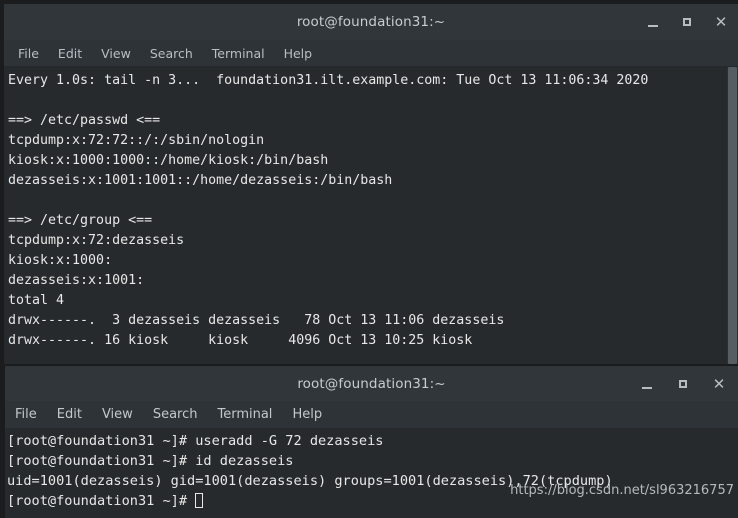  What do you see at coordinates (84, 120) in the screenshot?
I see `terminal-line: ==> /etc/passwd <==` at bounding box center [84, 120].